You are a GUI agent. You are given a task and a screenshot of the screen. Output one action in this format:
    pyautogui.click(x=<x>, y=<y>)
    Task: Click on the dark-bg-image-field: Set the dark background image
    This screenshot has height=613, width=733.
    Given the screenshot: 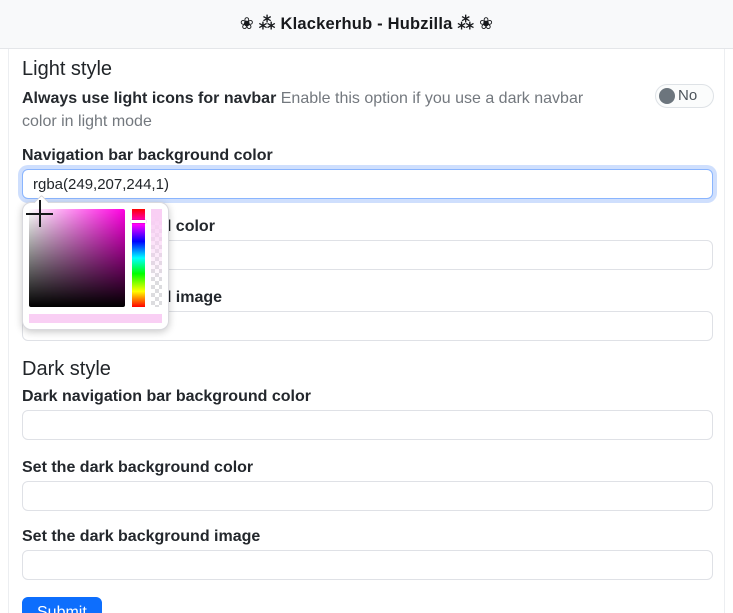 What is the action you would take?
    pyautogui.click(x=367, y=553)
    